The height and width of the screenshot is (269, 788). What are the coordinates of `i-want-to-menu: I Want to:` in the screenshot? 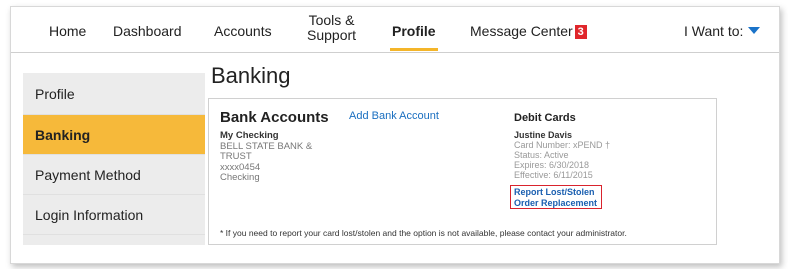 It's located at (722, 31).